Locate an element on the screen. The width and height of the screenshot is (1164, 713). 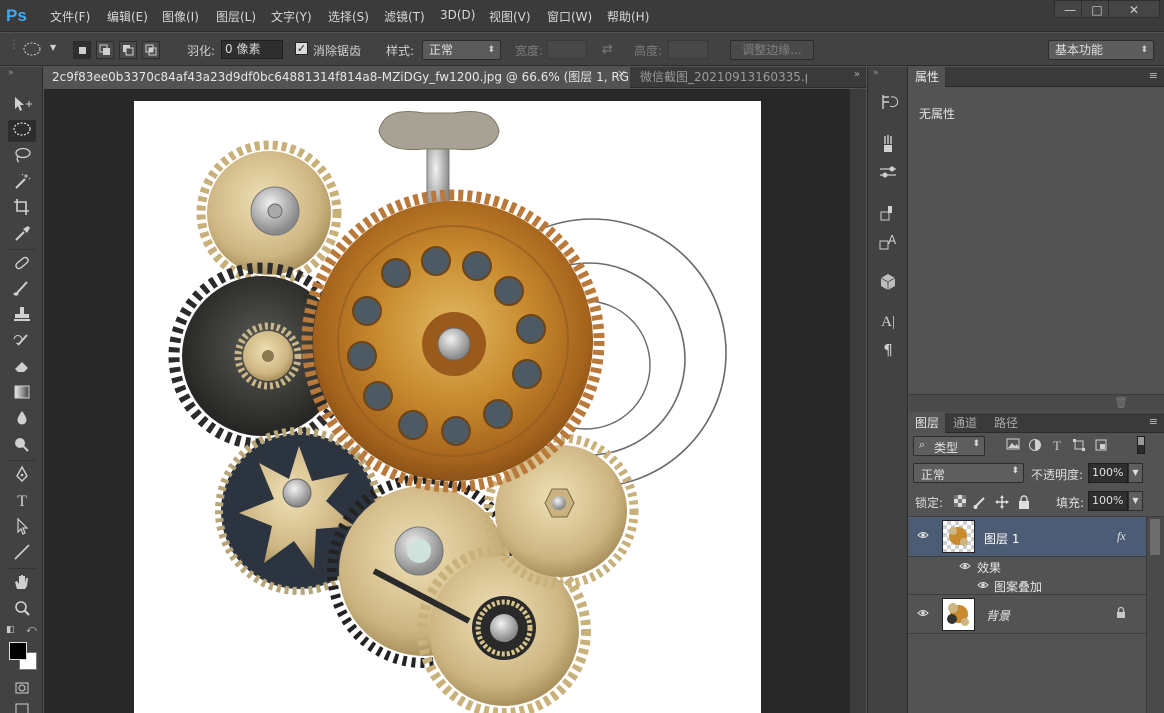
clone-stamp-tool-icon is located at coordinates (22, 316).